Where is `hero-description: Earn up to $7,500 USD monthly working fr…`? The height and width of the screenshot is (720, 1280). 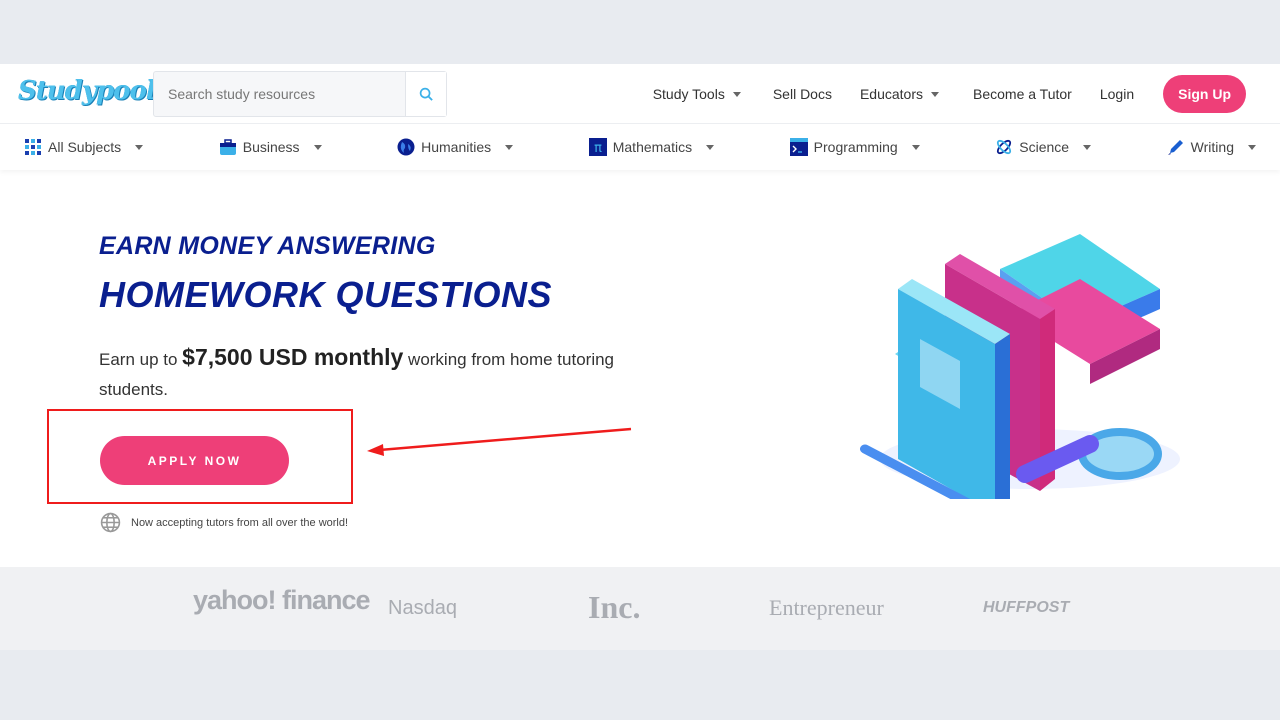 hero-description: Earn up to $7,500 USD monthly working fr… is located at coordinates (389, 373).